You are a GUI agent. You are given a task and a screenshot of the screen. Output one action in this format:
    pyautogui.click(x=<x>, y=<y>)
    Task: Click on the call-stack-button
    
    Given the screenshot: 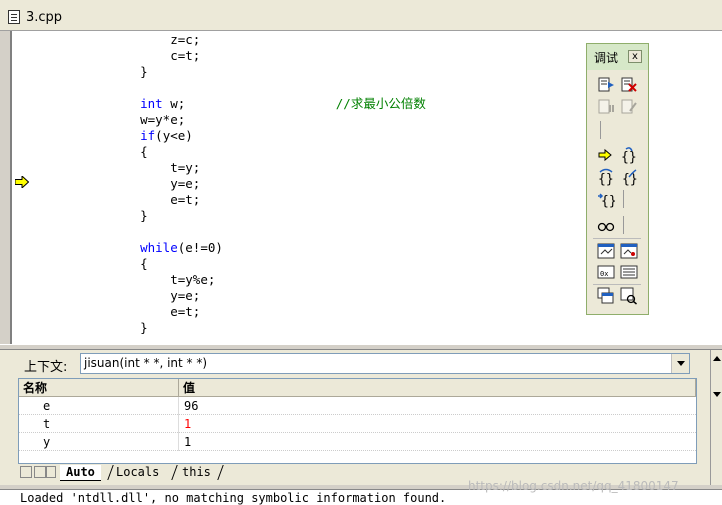 What is the action you would take?
    pyautogui.click(x=606, y=296)
    